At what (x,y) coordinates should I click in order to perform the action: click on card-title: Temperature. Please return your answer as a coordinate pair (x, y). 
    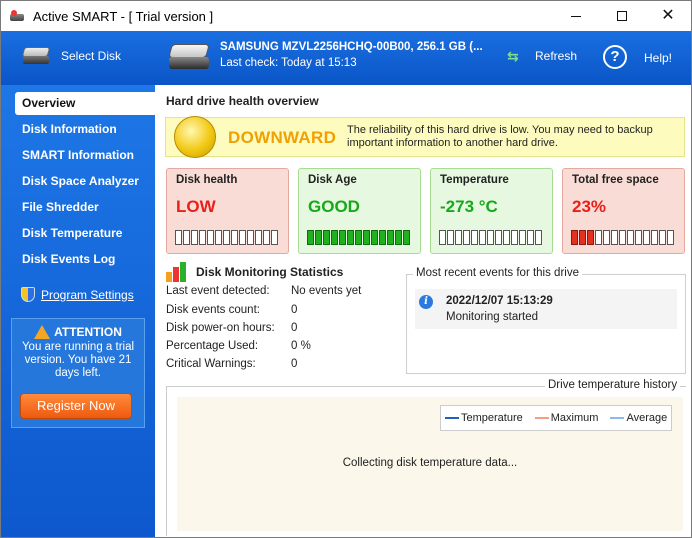
    Looking at the image, I should click on (474, 180).